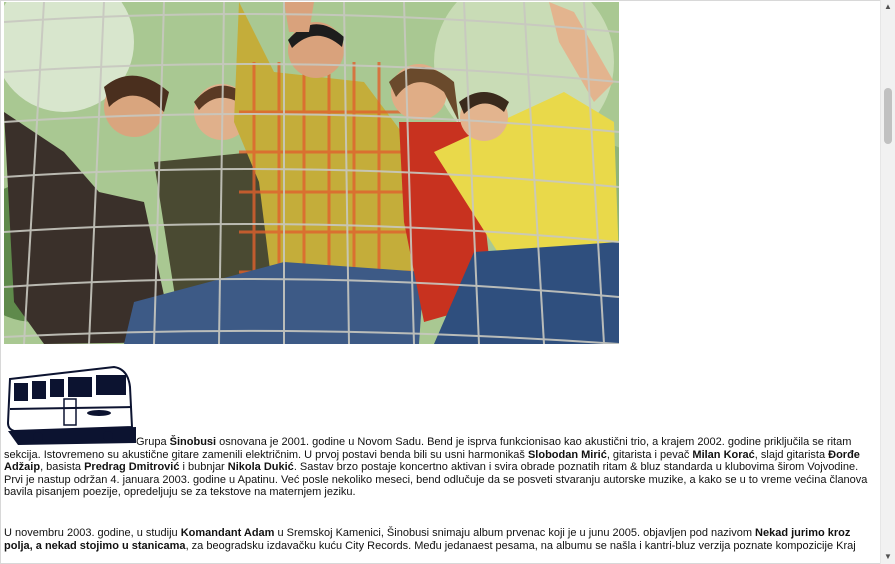 This screenshot has height=564, width=895. I want to click on text-run: i bubnjar, so click(203, 467).